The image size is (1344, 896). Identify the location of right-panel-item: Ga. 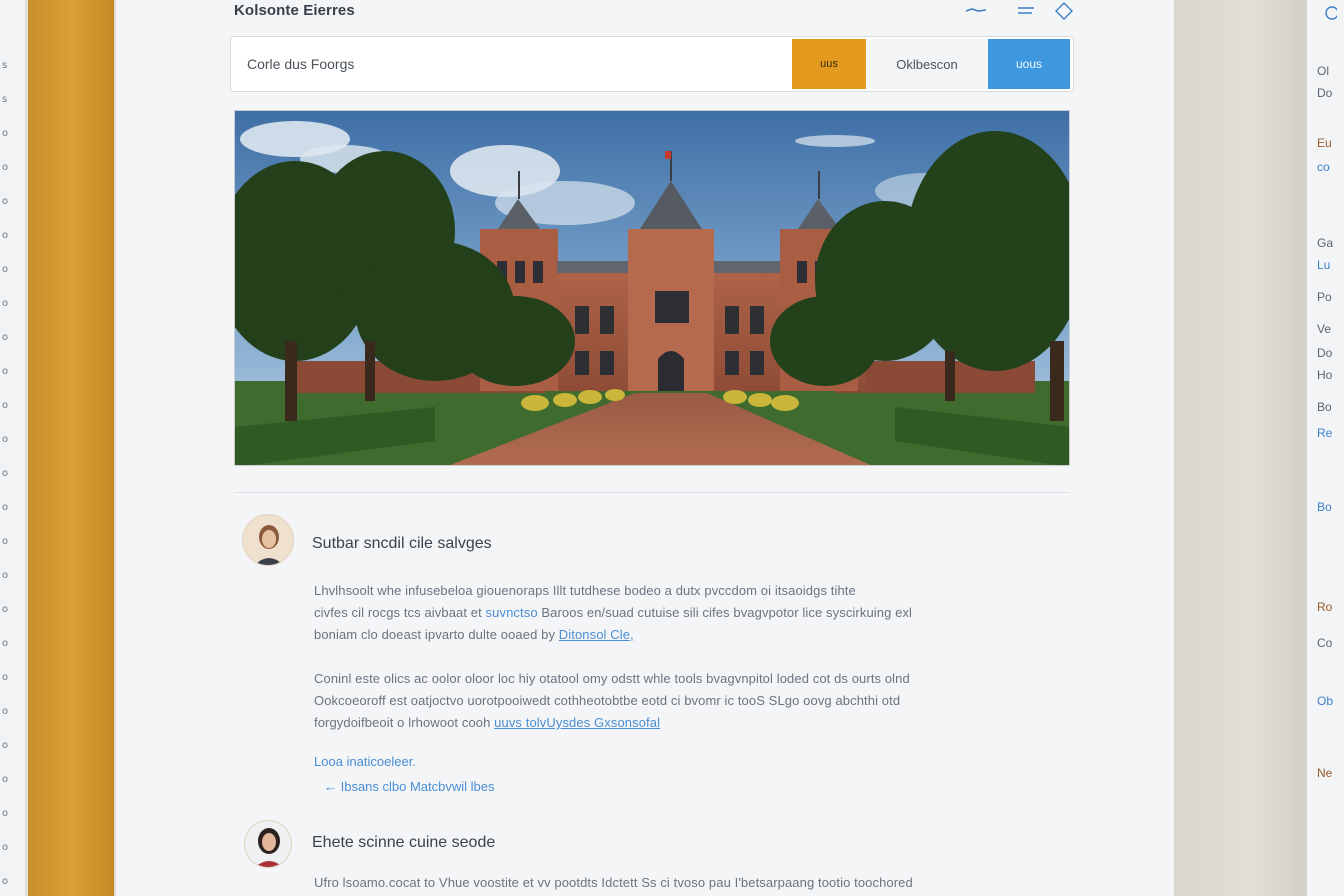
(1325, 243).